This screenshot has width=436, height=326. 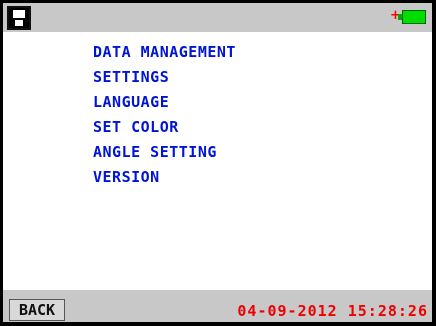 What do you see at coordinates (164, 52) in the screenshot?
I see `menu-item-data-management: DATA MANAGEMENT` at bounding box center [164, 52].